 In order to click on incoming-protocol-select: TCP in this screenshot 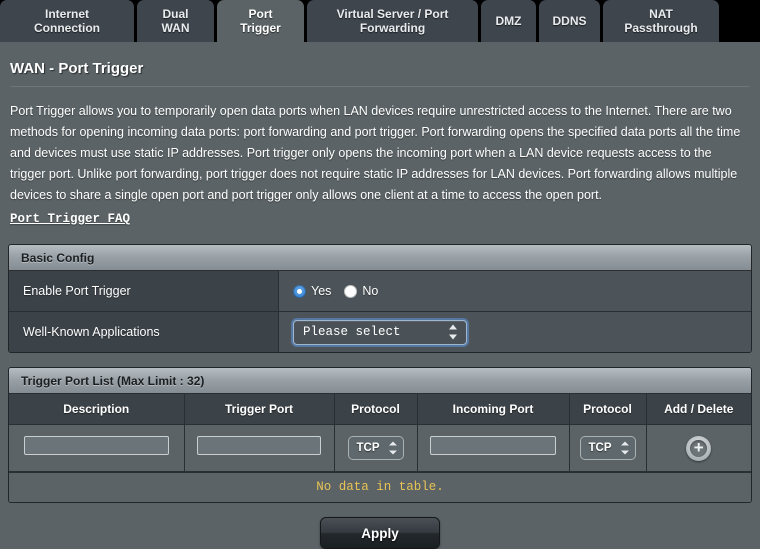, I will do `click(607, 448)`.